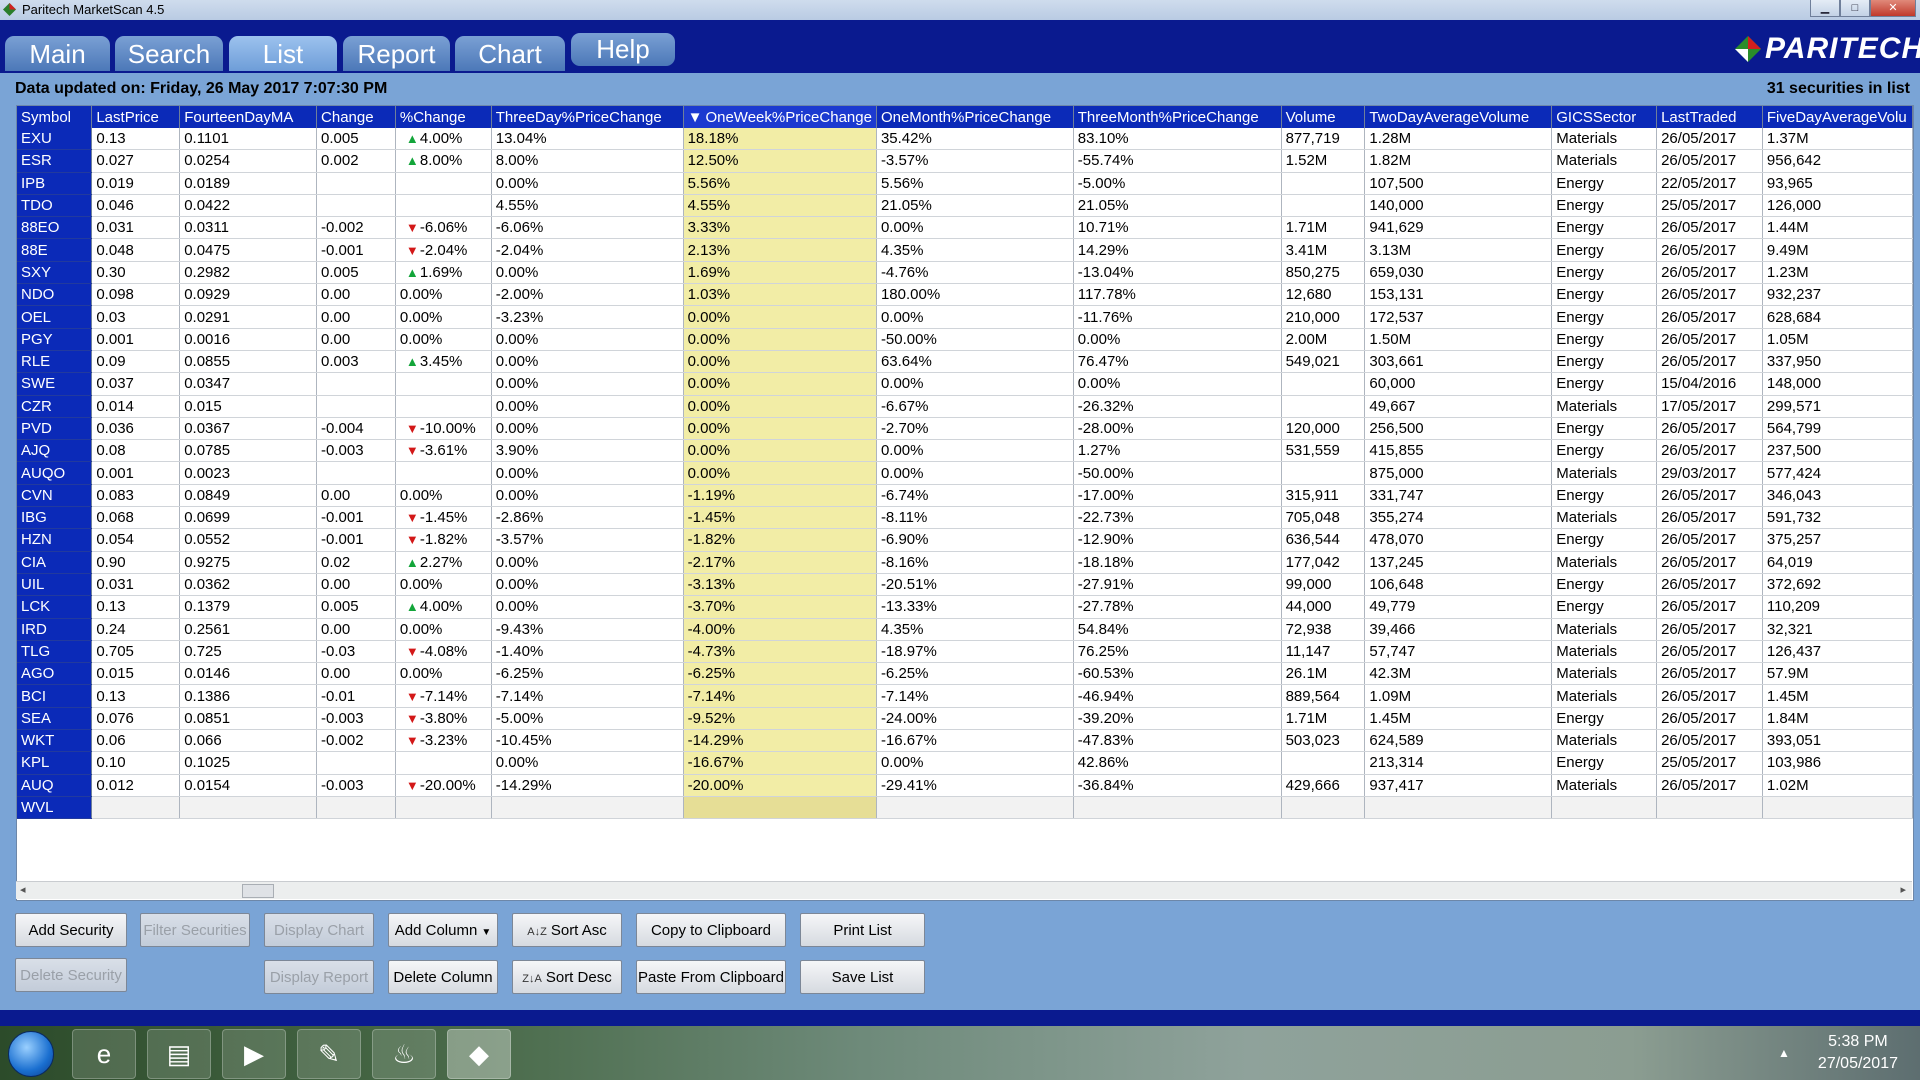 The width and height of the screenshot is (1920, 1080). What do you see at coordinates (623, 49) in the screenshot?
I see `tab-help: Help` at bounding box center [623, 49].